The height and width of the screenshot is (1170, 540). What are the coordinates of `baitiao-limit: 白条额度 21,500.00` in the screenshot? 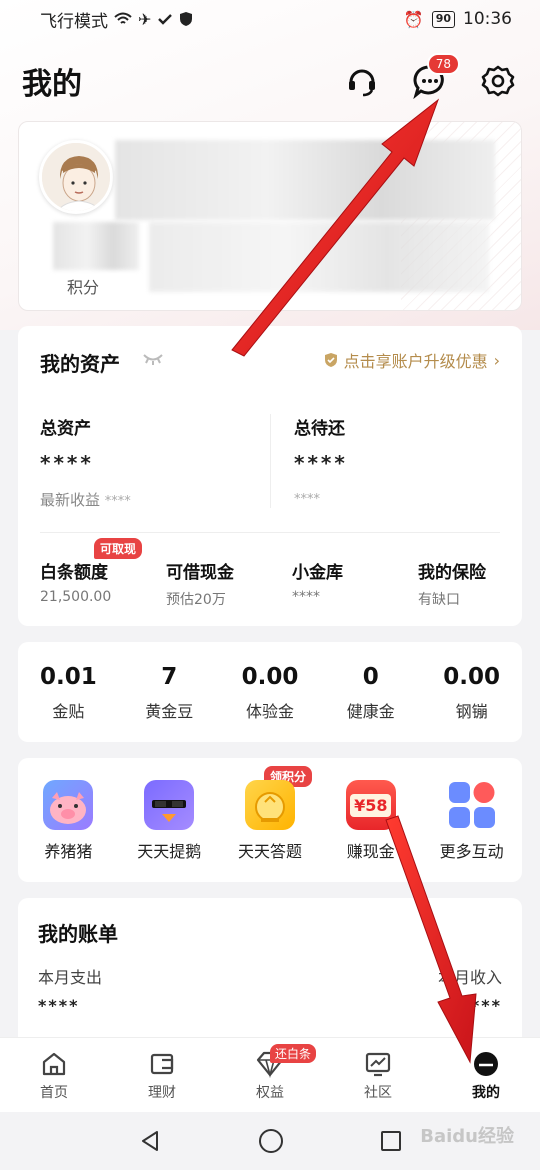 It's located at (75, 581).